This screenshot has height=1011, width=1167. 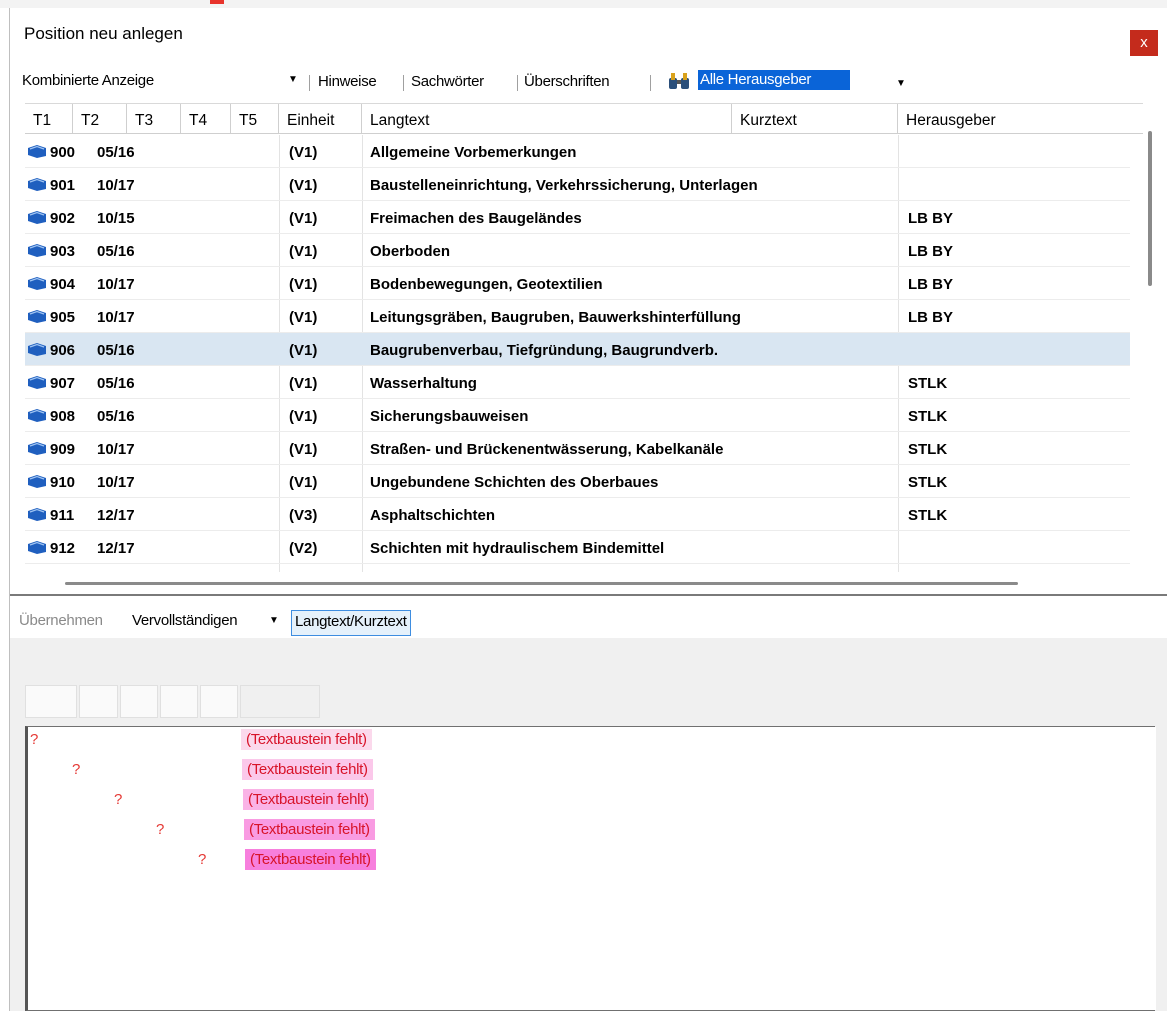 What do you see at coordinates (577, 250) in the screenshot?
I see `table-row: 903 05/16 (V1) Oberboden LB BY` at bounding box center [577, 250].